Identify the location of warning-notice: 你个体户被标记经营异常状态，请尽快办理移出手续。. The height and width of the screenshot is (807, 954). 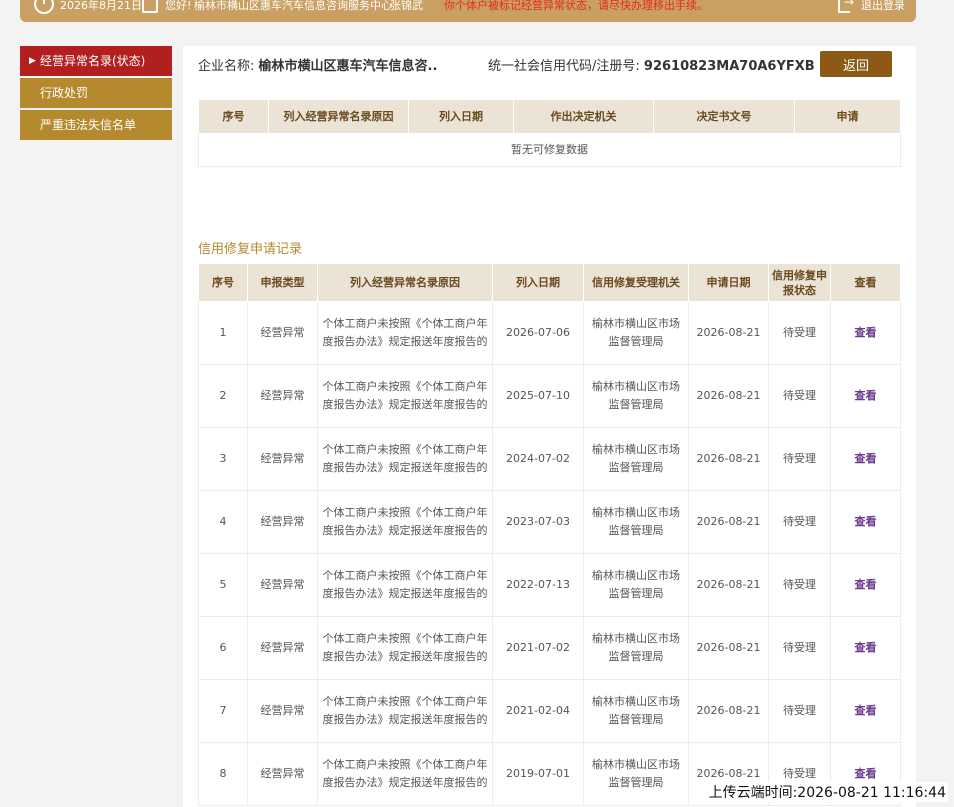
(576, 6).